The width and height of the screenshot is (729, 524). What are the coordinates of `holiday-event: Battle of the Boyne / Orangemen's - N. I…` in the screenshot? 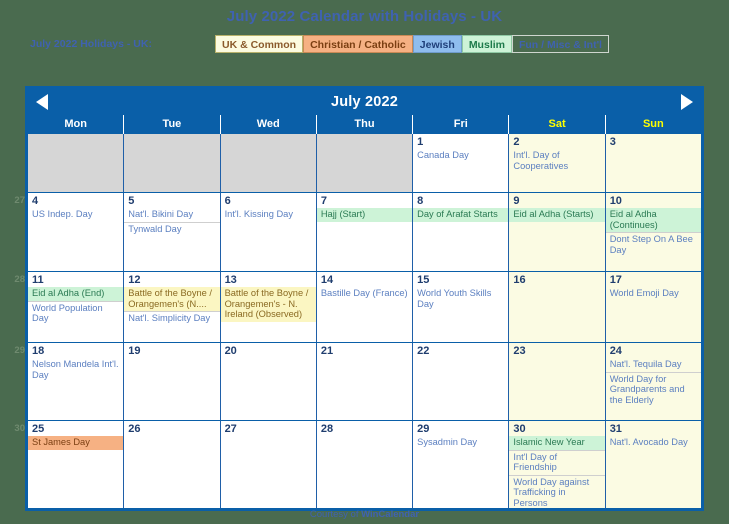 It's located at (268, 304).